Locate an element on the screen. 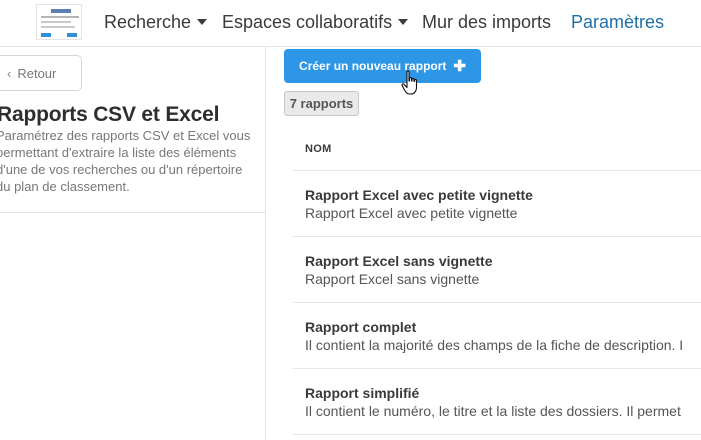  nav-parametres: Paramètres is located at coordinates (617, 22).